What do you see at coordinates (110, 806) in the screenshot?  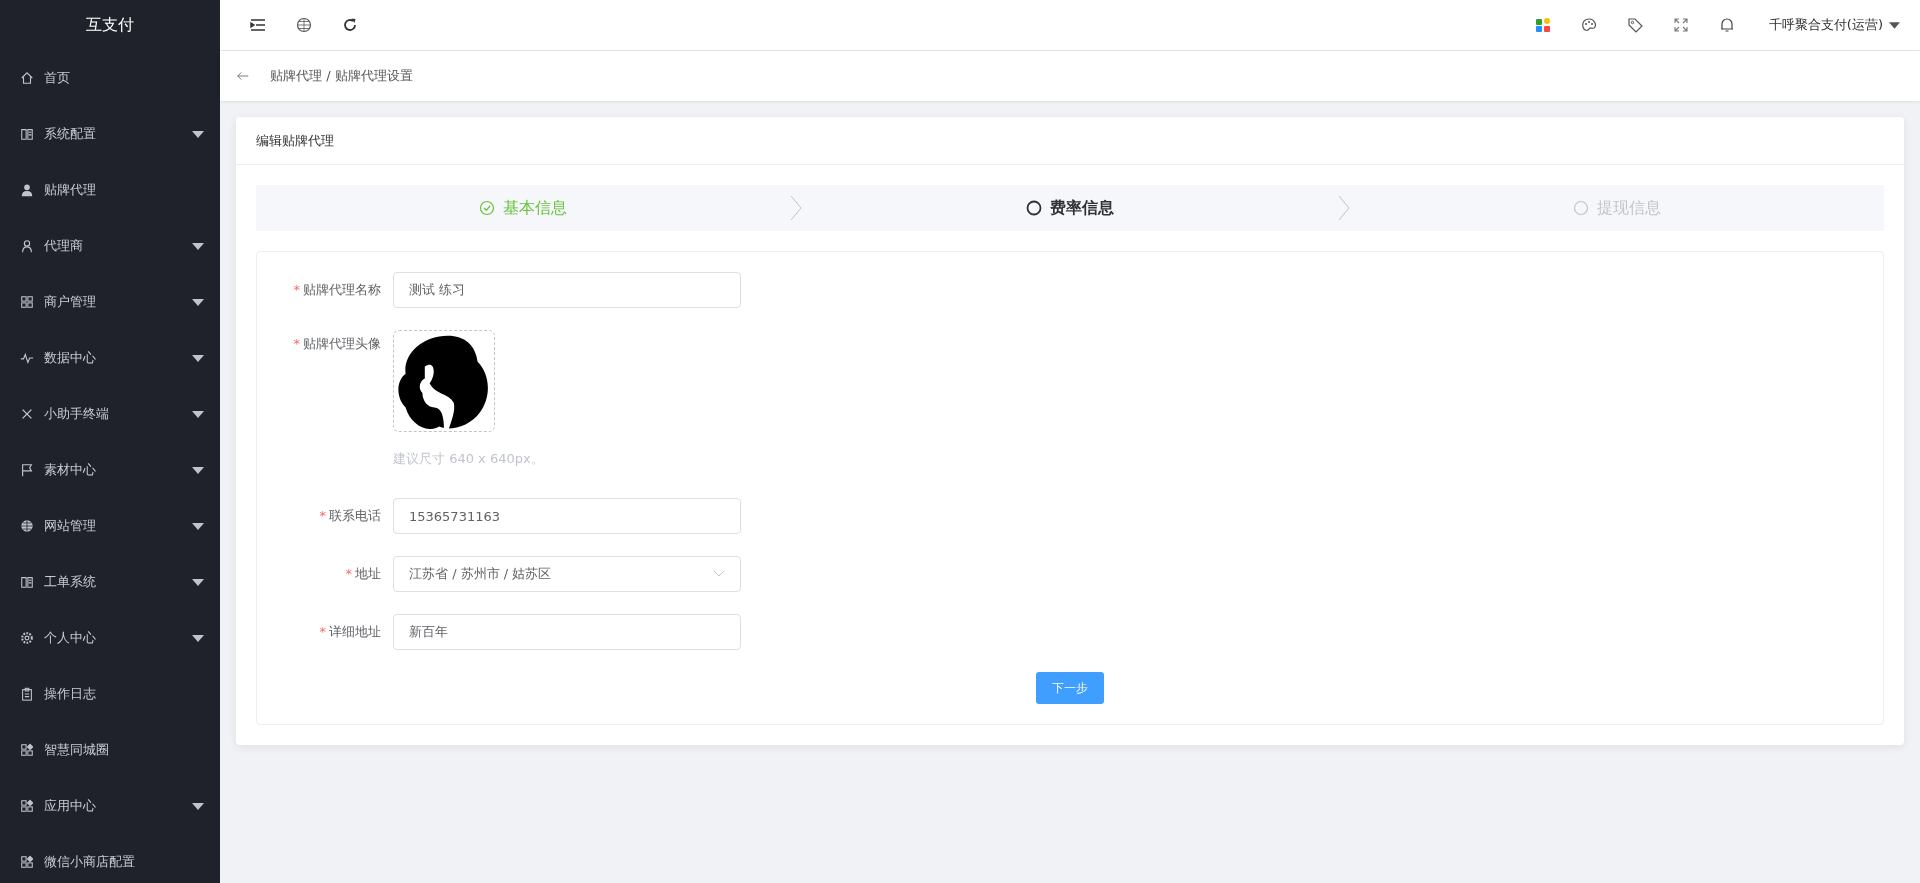 I see `sidebar-item: 应用中心` at bounding box center [110, 806].